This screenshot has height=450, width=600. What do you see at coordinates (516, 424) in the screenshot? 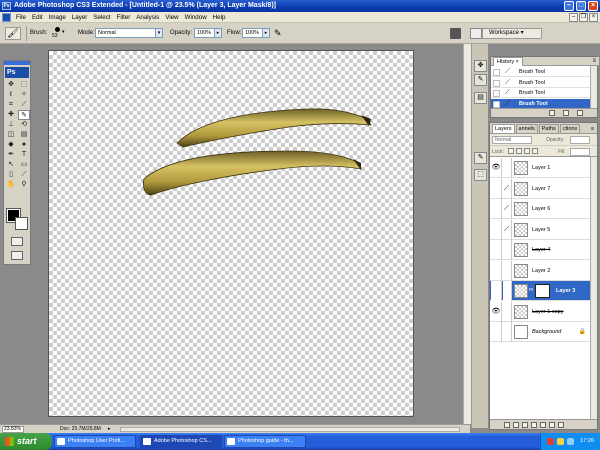
I see `layer-style-icon` at bounding box center [516, 424].